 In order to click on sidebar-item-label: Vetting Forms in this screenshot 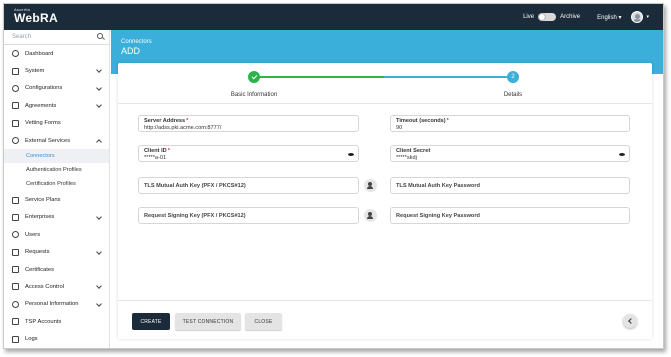, I will do `click(43, 123)`.